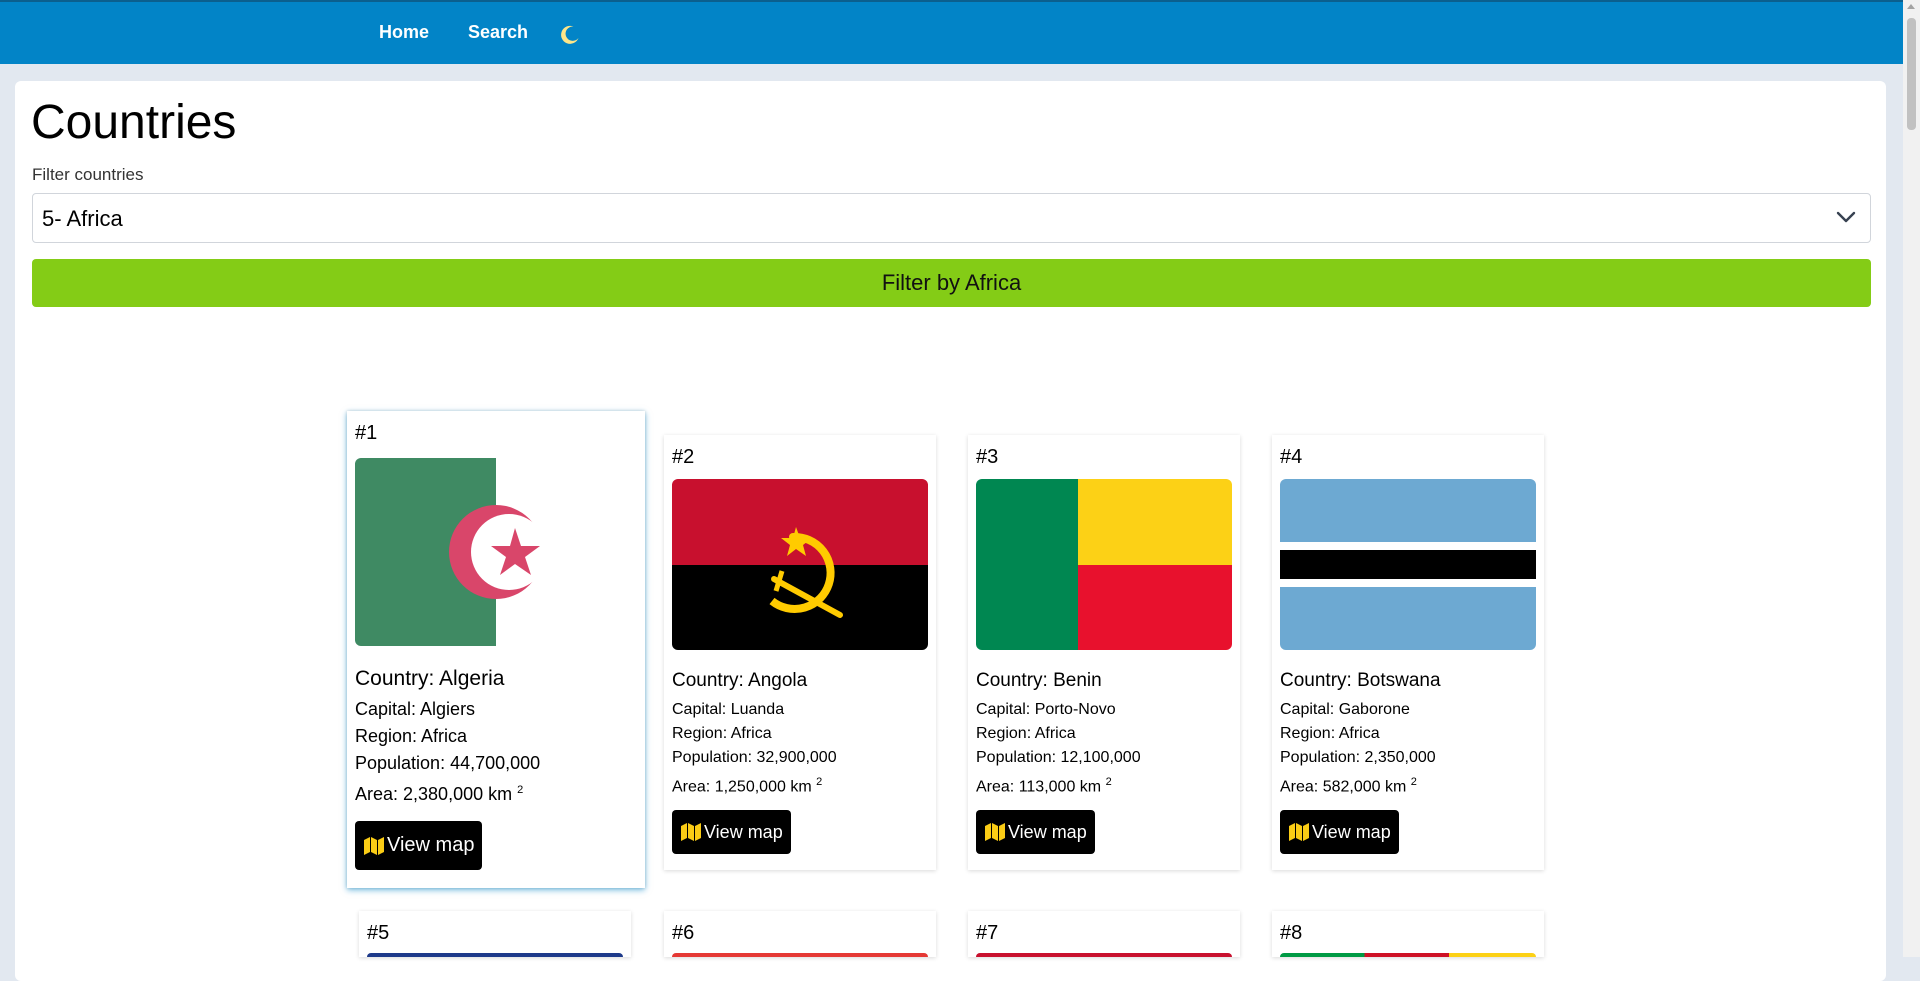  Describe the element at coordinates (1846, 217) in the screenshot. I see `chevron-down-icon` at that location.